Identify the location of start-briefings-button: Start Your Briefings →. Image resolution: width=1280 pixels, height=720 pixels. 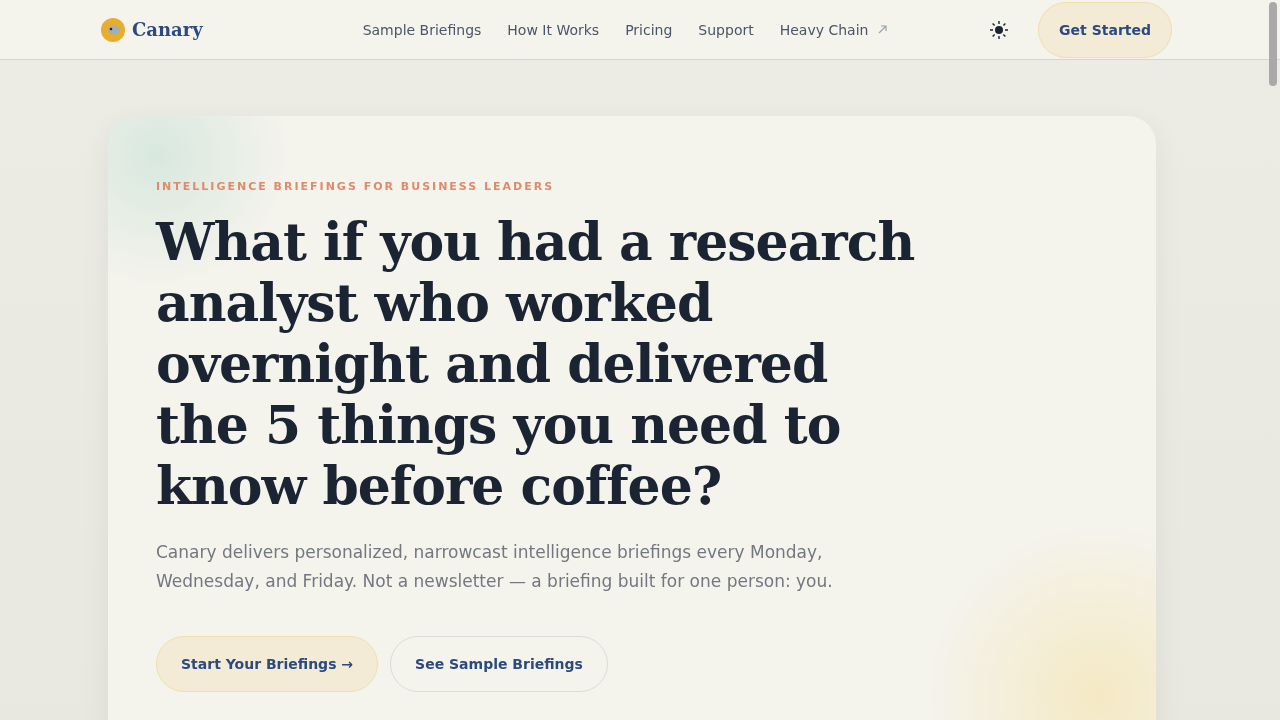
(267, 664).